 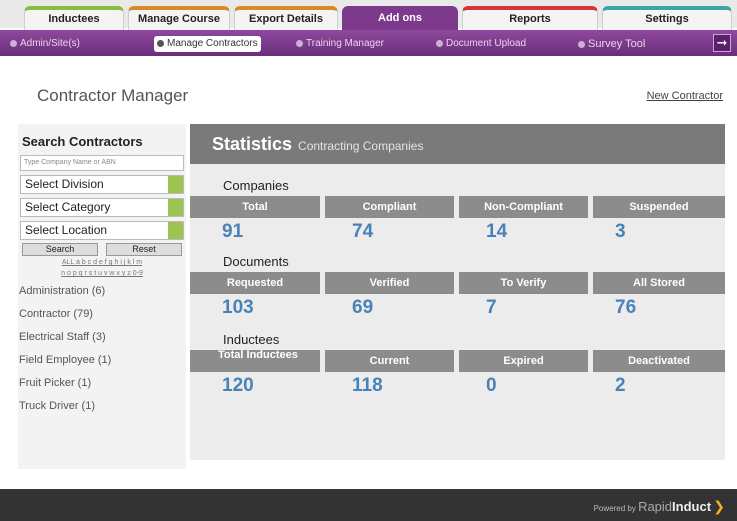 I want to click on category-link: Administration (6), so click(x=102, y=291).